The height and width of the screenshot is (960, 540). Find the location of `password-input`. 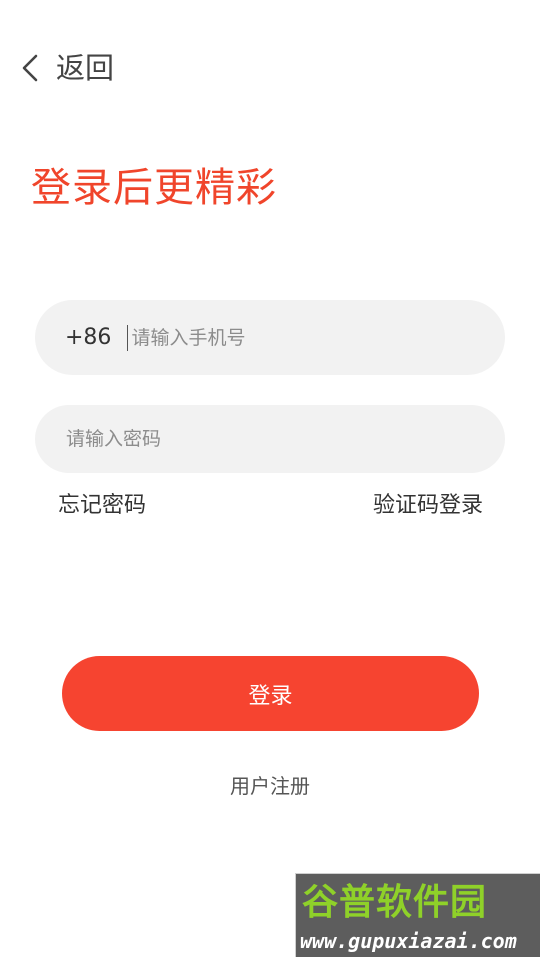

password-input is located at coordinates (285, 439).